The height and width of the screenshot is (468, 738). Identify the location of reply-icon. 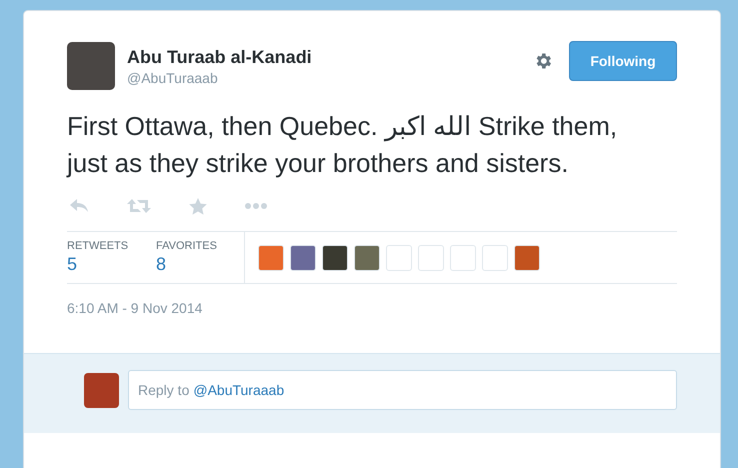
(79, 206).